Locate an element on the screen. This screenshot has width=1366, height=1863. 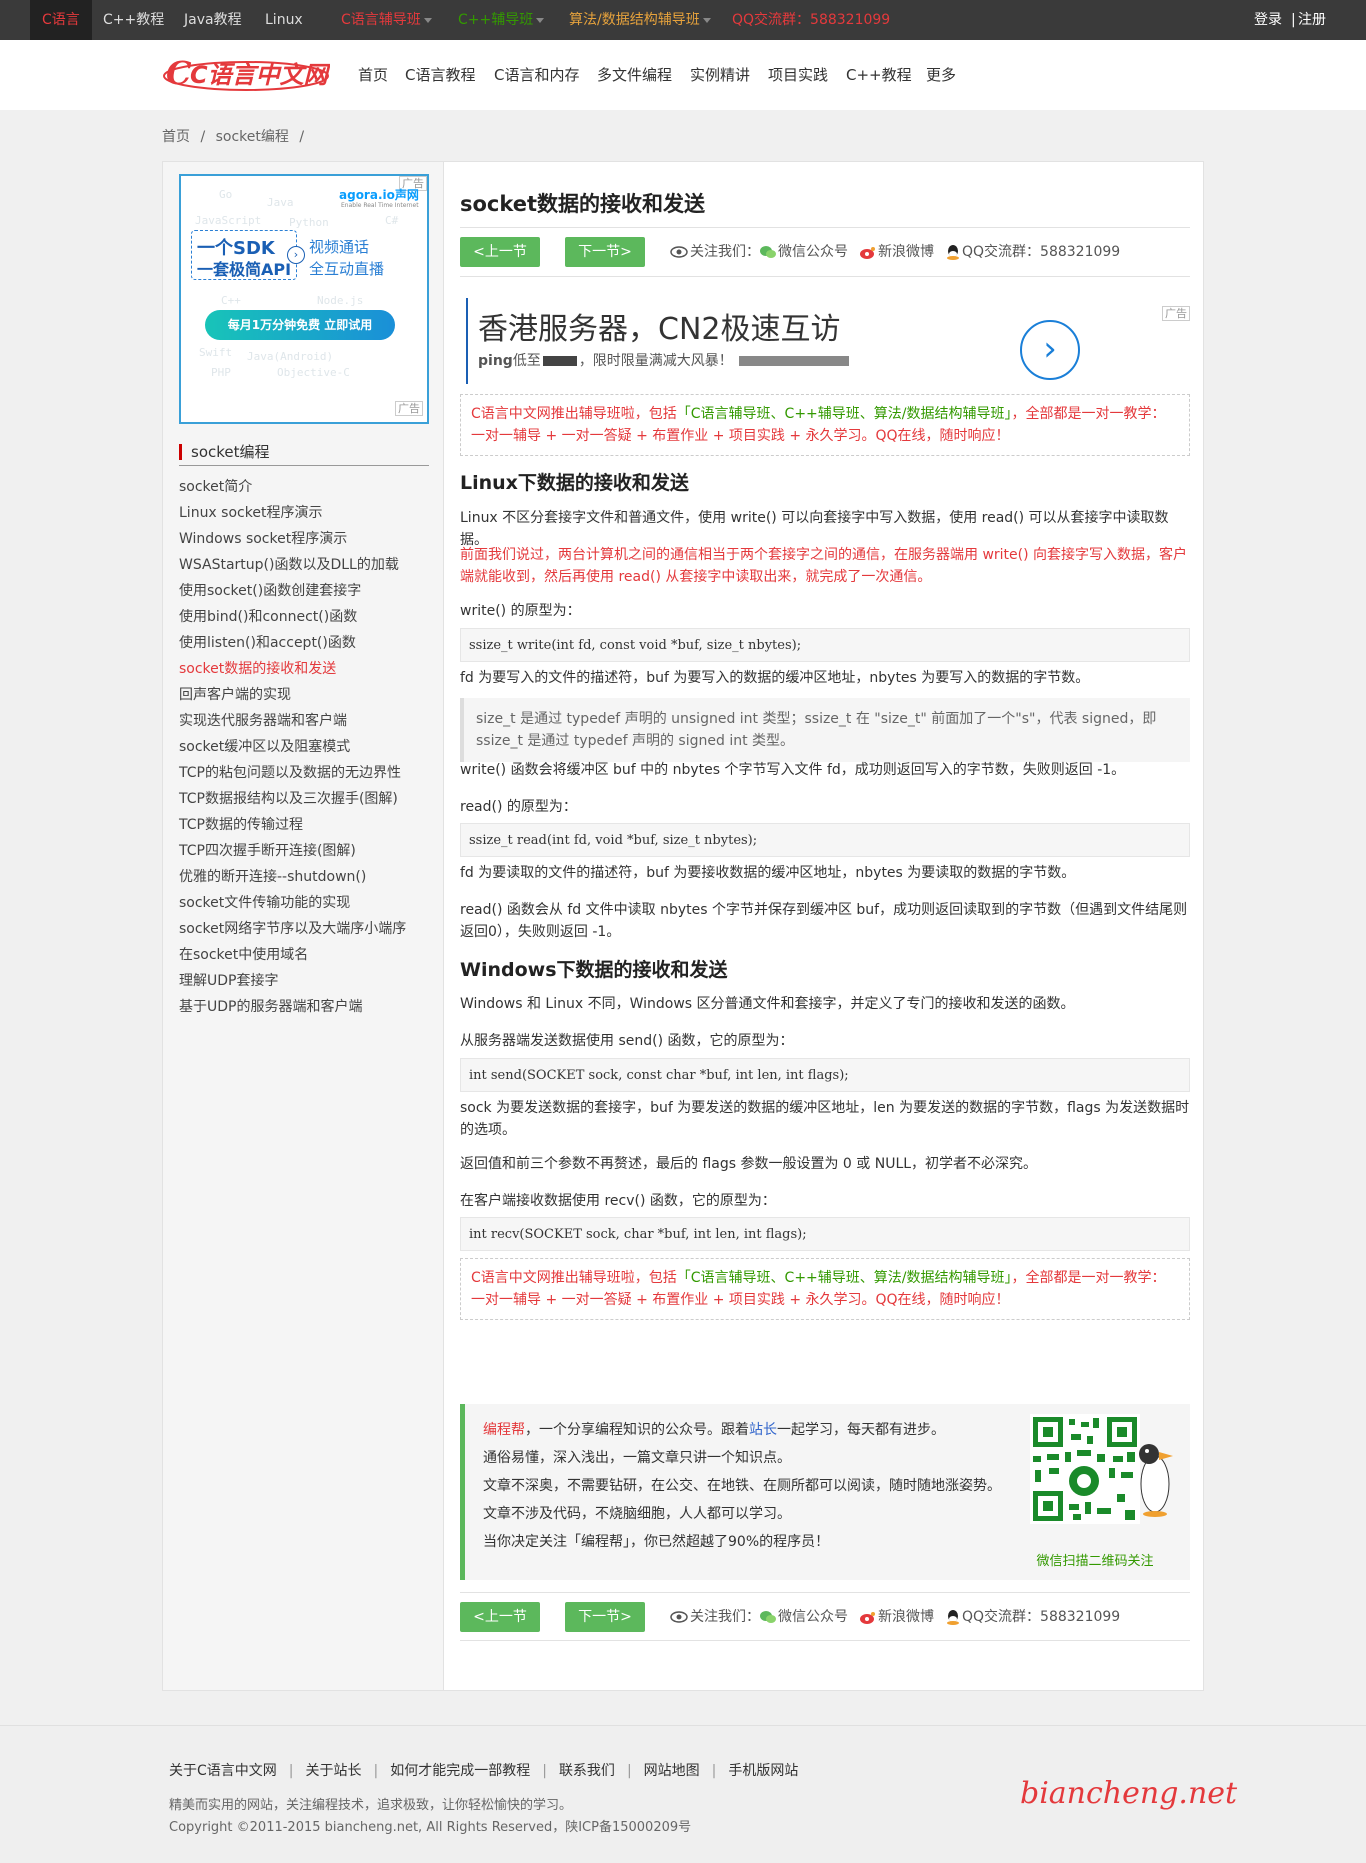
breadcrumb-home: 首页 is located at coordinates (176, 137).